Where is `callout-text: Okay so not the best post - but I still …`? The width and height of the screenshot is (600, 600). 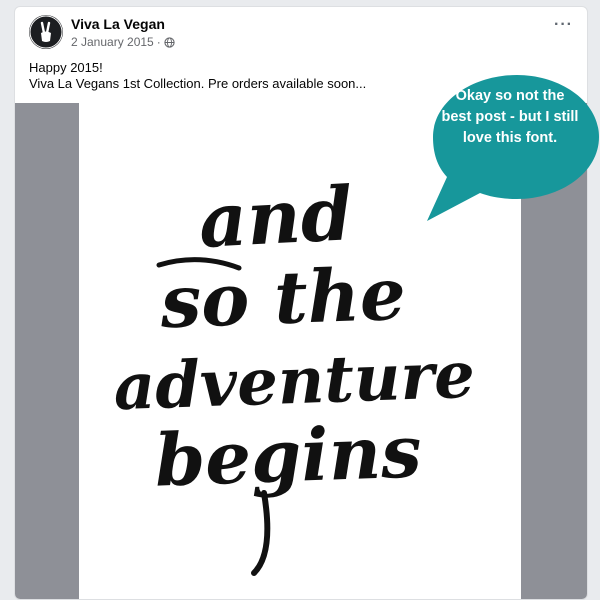 callout-text: Okay so not the best post - but I still … is located at coordinates (510, 117).